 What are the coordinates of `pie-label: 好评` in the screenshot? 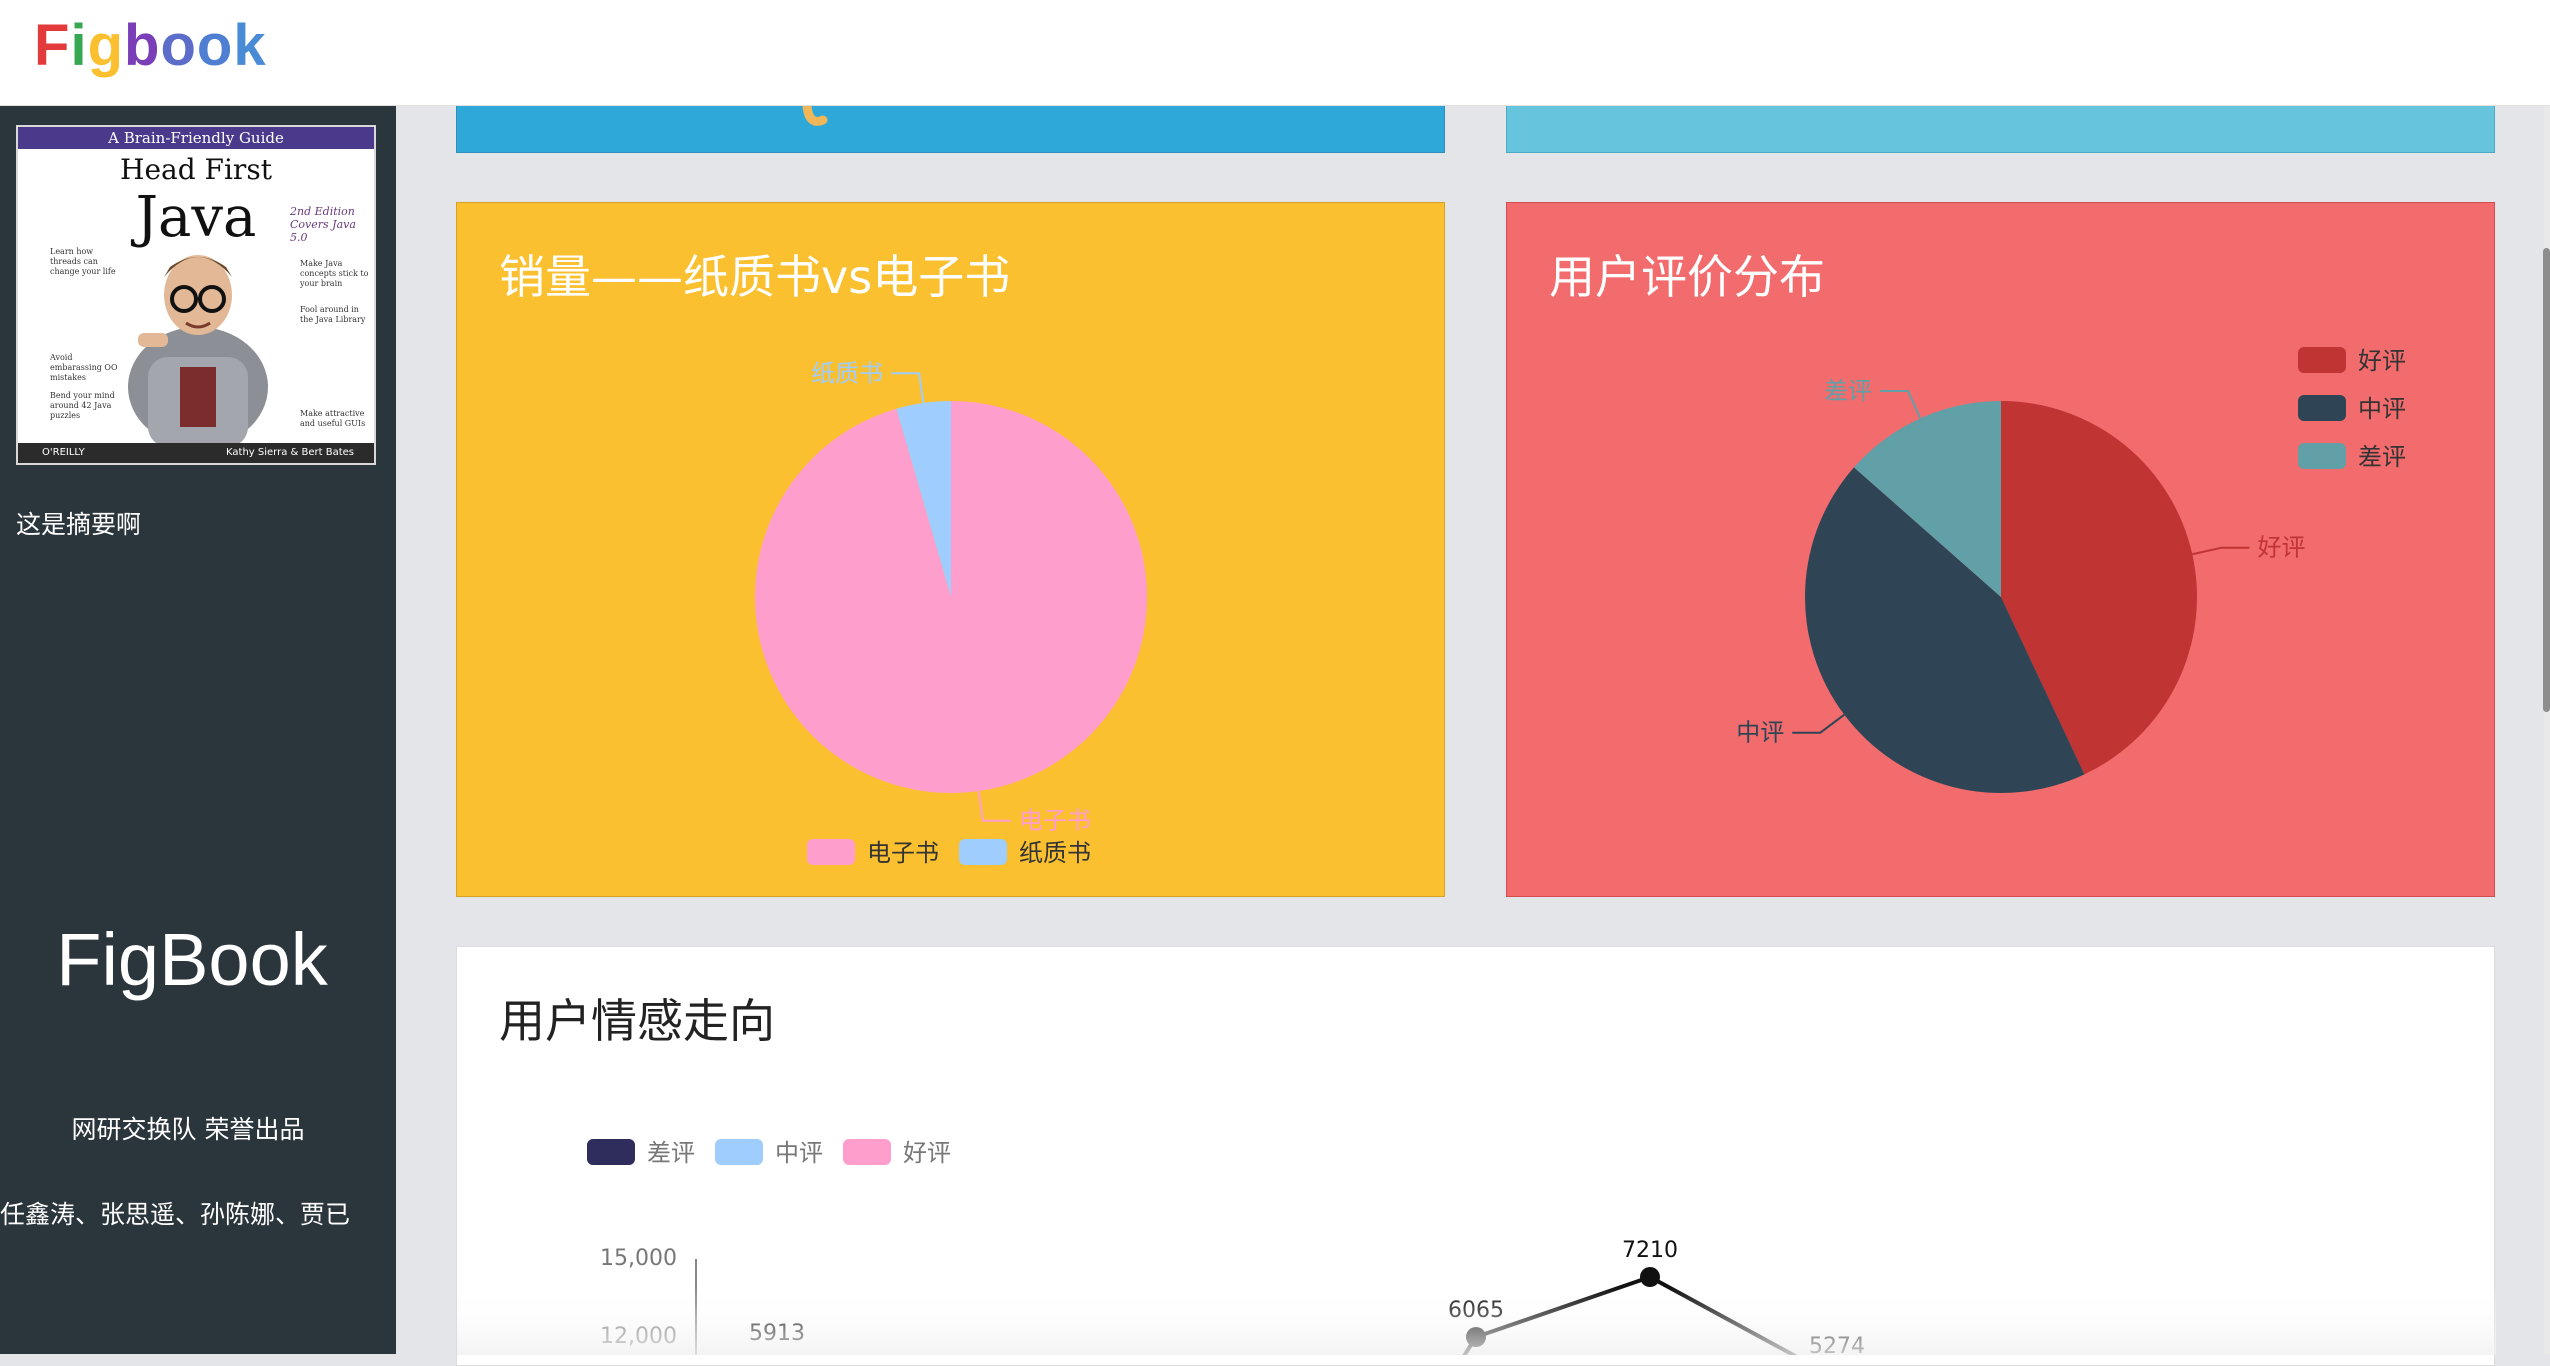 It's located at (2282, 548).